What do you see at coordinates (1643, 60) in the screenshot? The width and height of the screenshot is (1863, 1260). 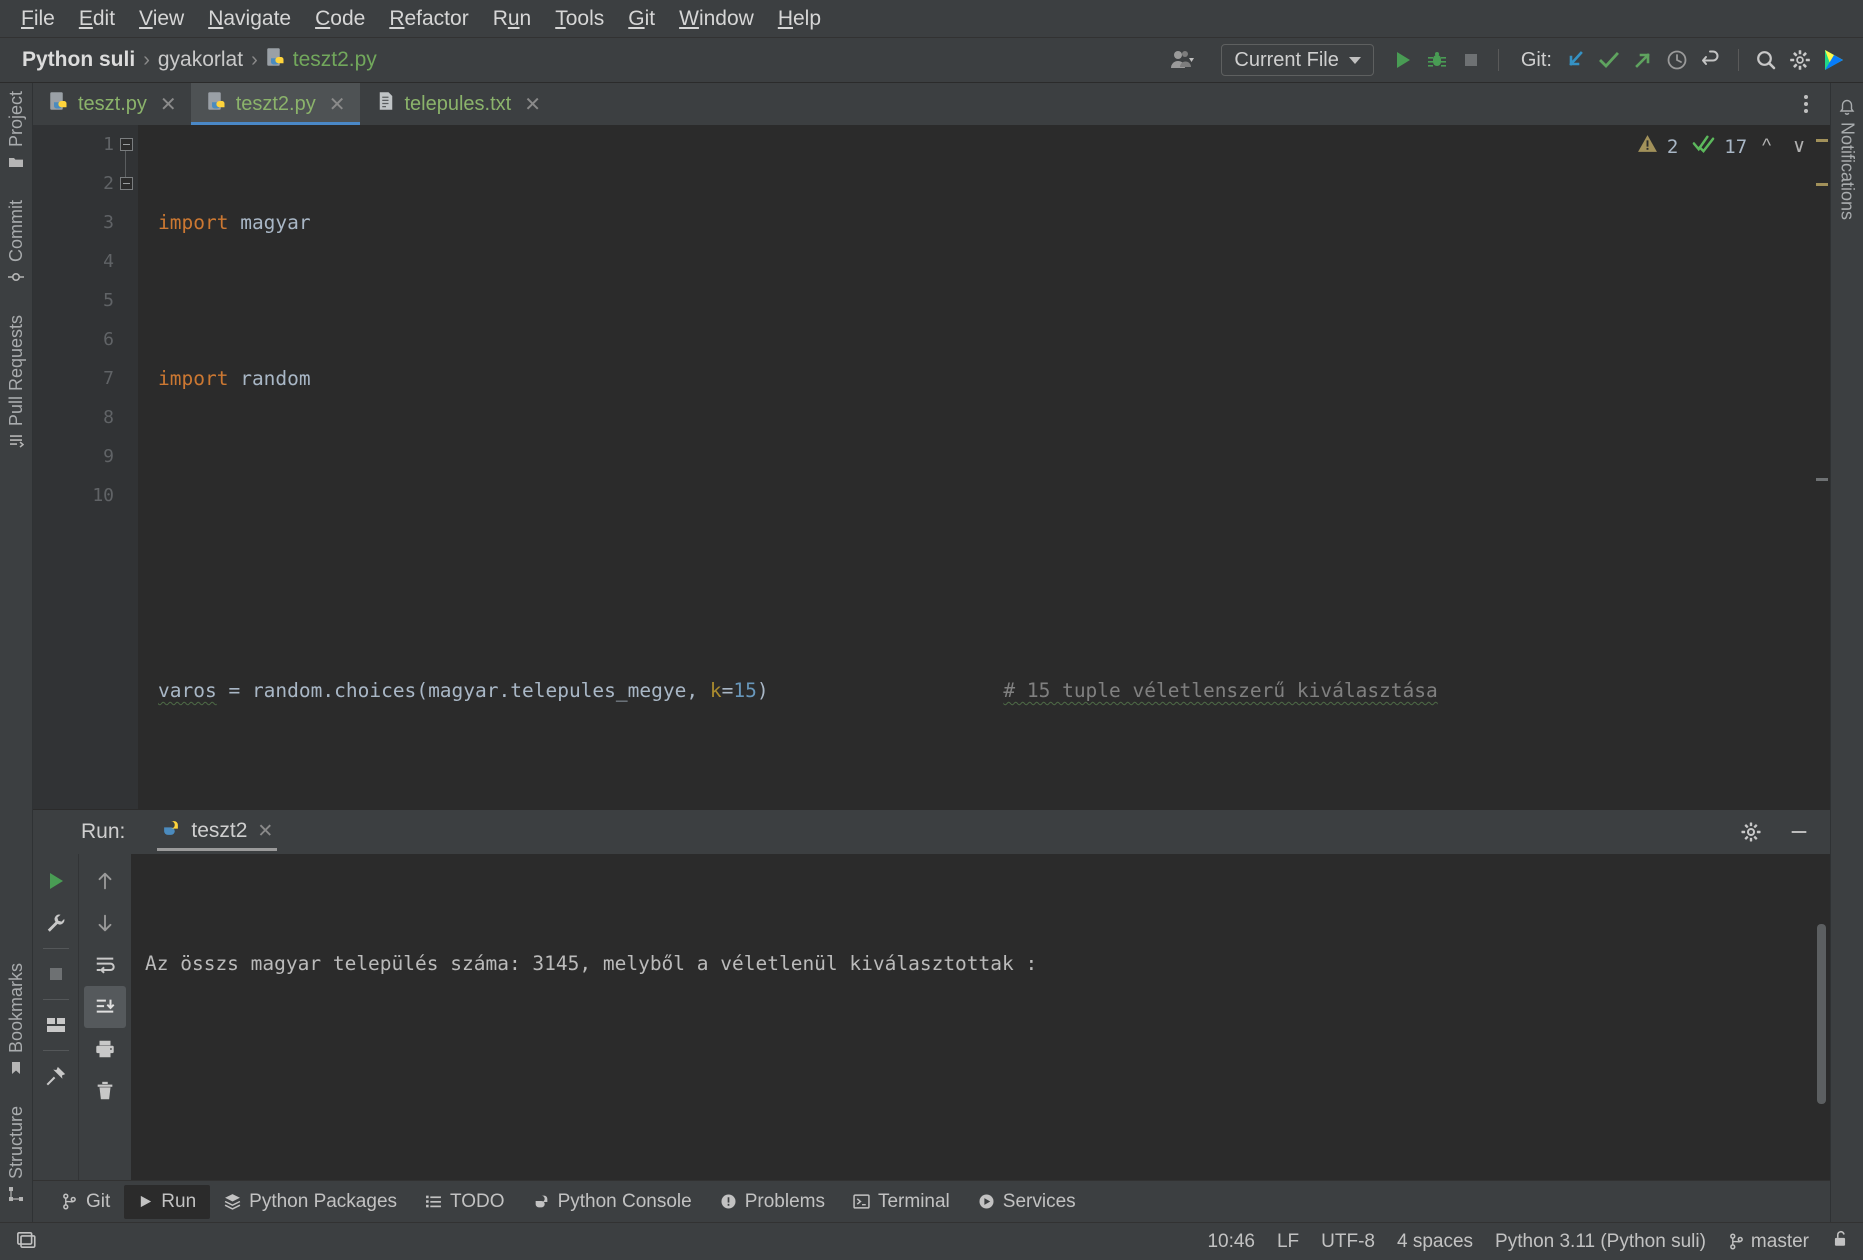 I see `push-icon` at bounding box center [1643, 60].